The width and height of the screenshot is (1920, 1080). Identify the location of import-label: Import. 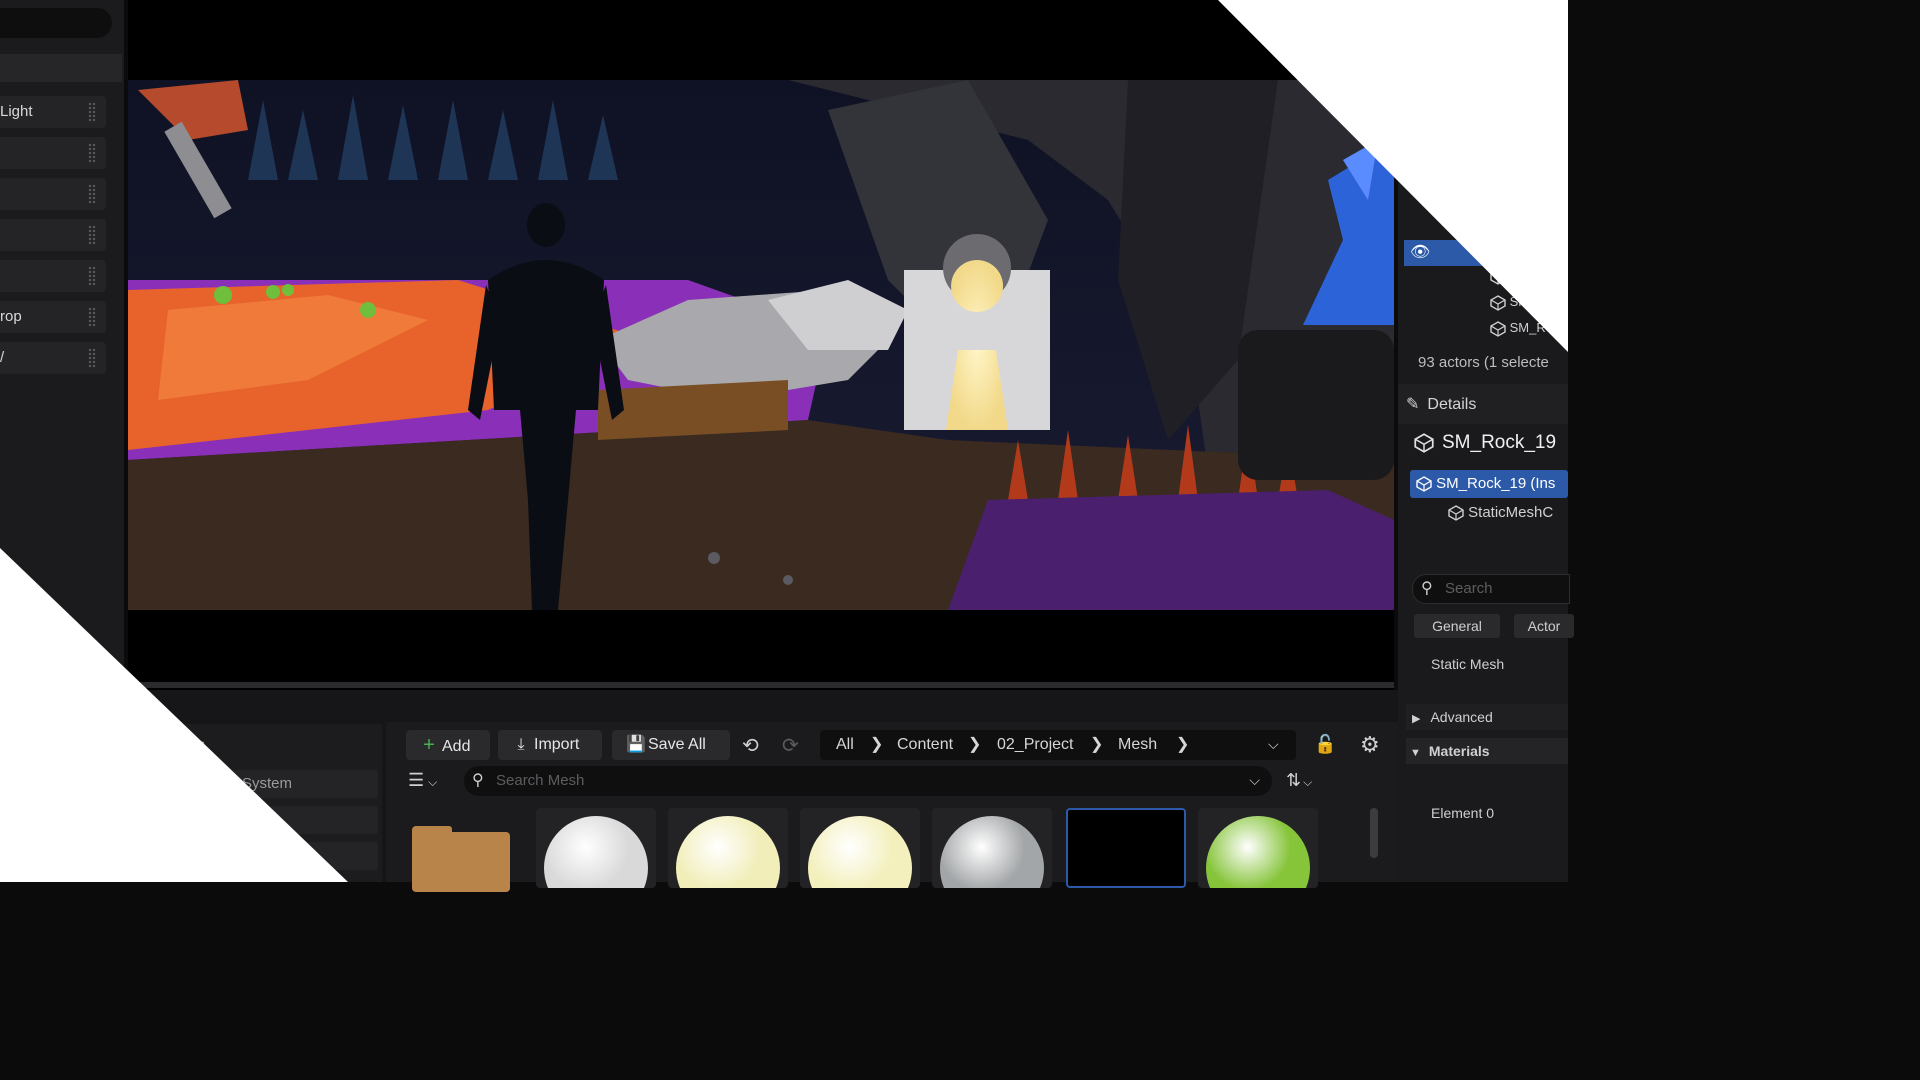
(557, 744).